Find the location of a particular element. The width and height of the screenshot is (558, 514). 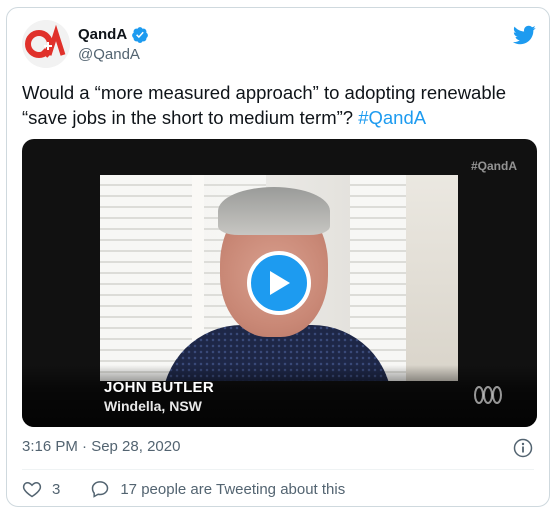

author-display-name: QandA is located at coordinates (102, 35).